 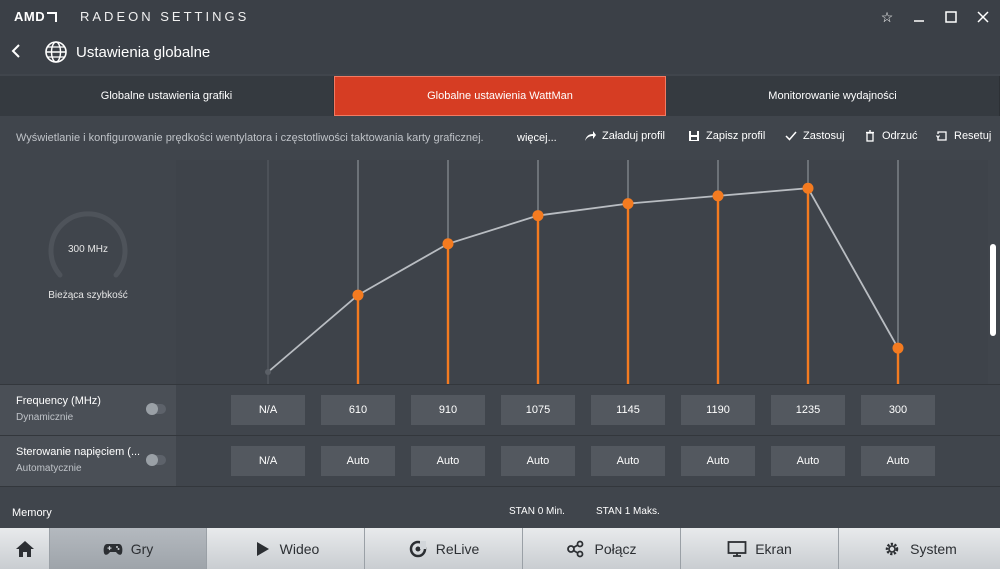 What do you see at coordinates (718, 410) in the screenshot?
I see `frequency-cell: 1190` at bounding box center [718, 410].